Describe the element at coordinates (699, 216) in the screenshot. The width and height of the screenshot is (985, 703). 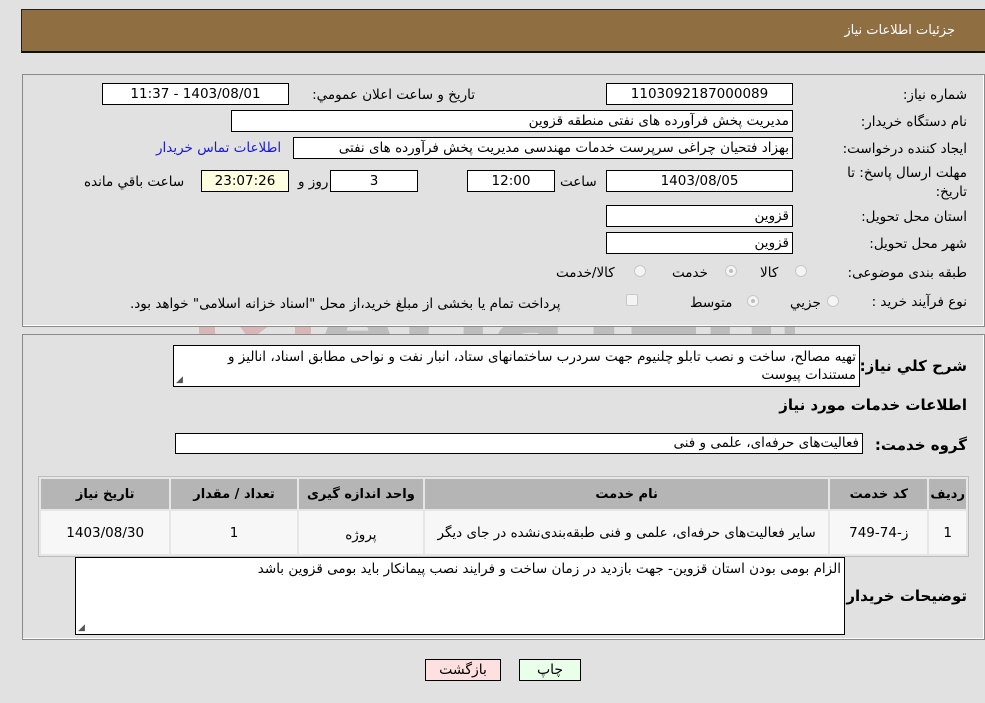
I see `province-field: قزوین` at that location.